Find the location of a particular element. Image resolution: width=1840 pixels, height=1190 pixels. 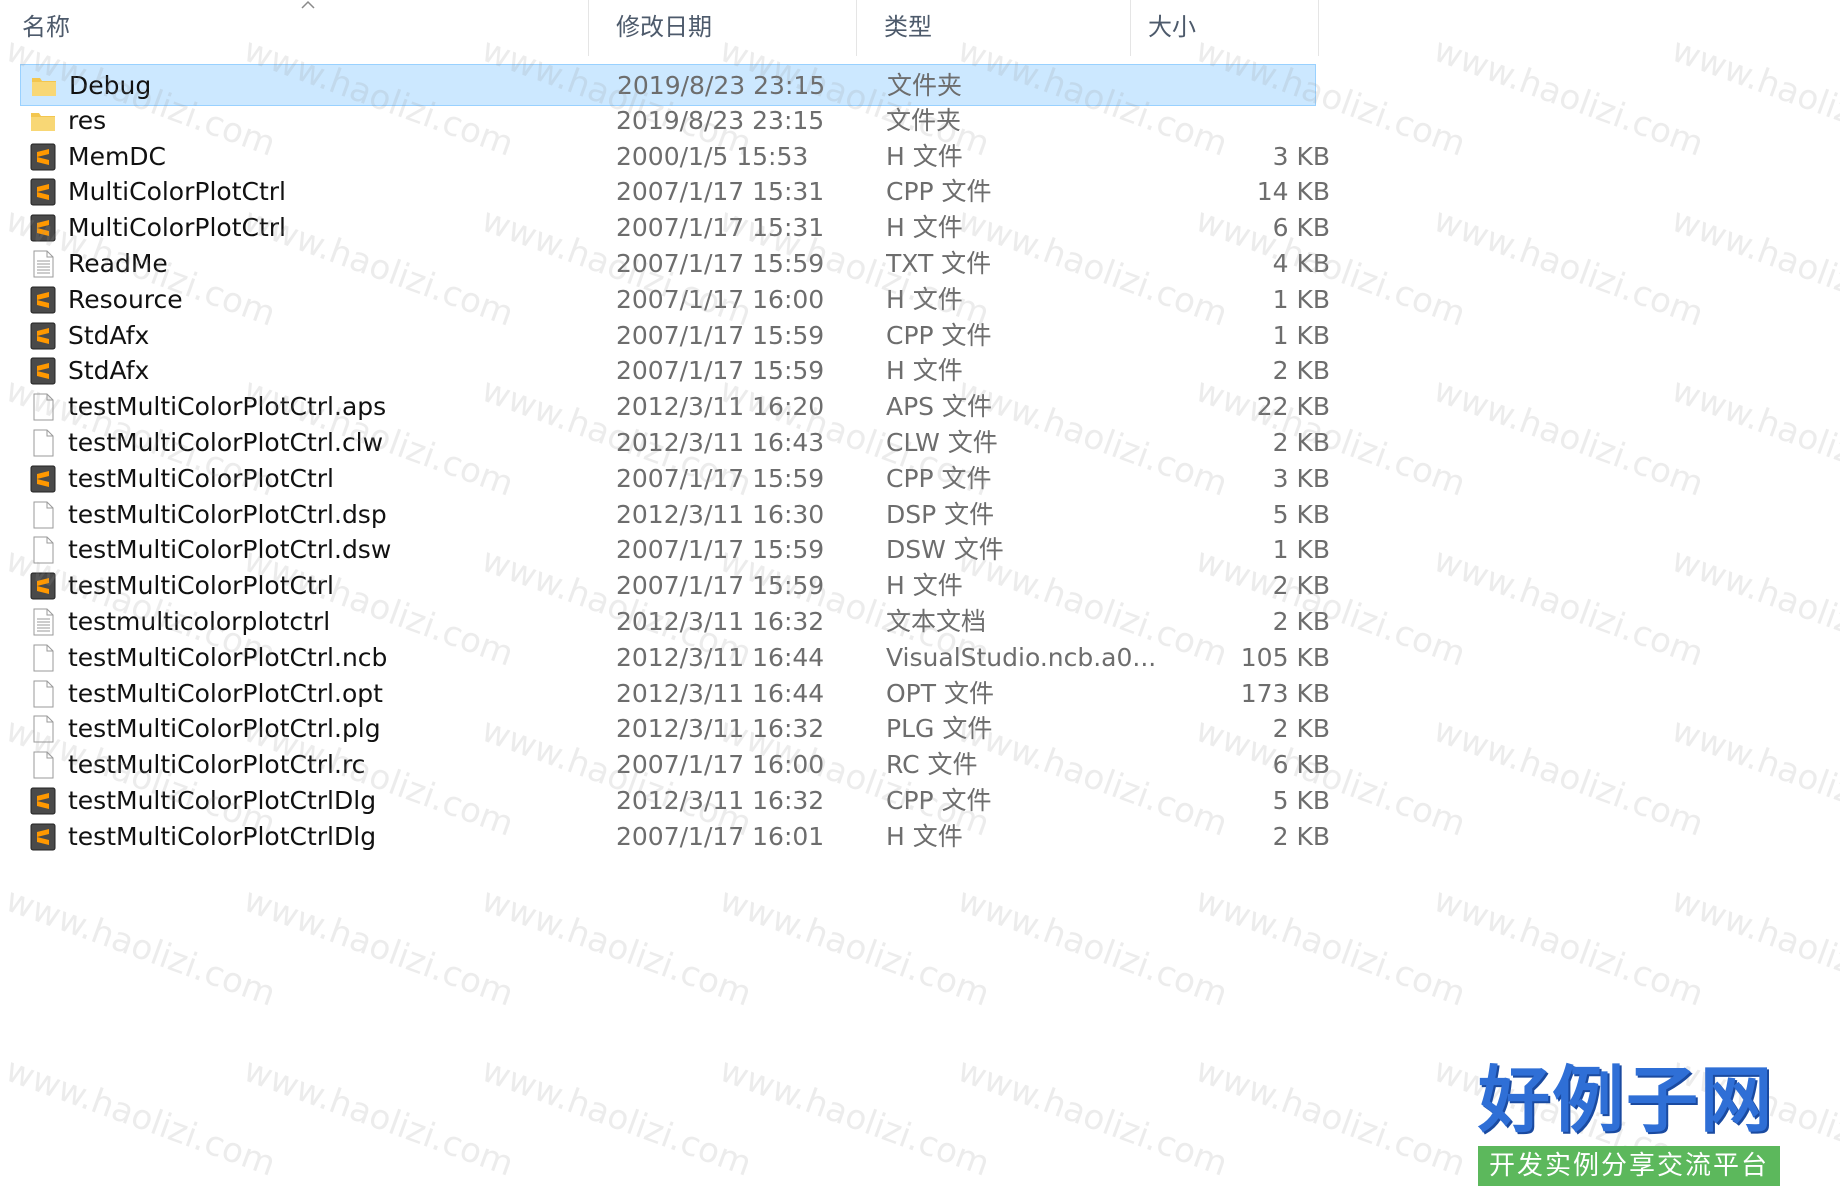

file-name: testMultiColorPlotCtrlDlg is located at coordinates (222, 836).